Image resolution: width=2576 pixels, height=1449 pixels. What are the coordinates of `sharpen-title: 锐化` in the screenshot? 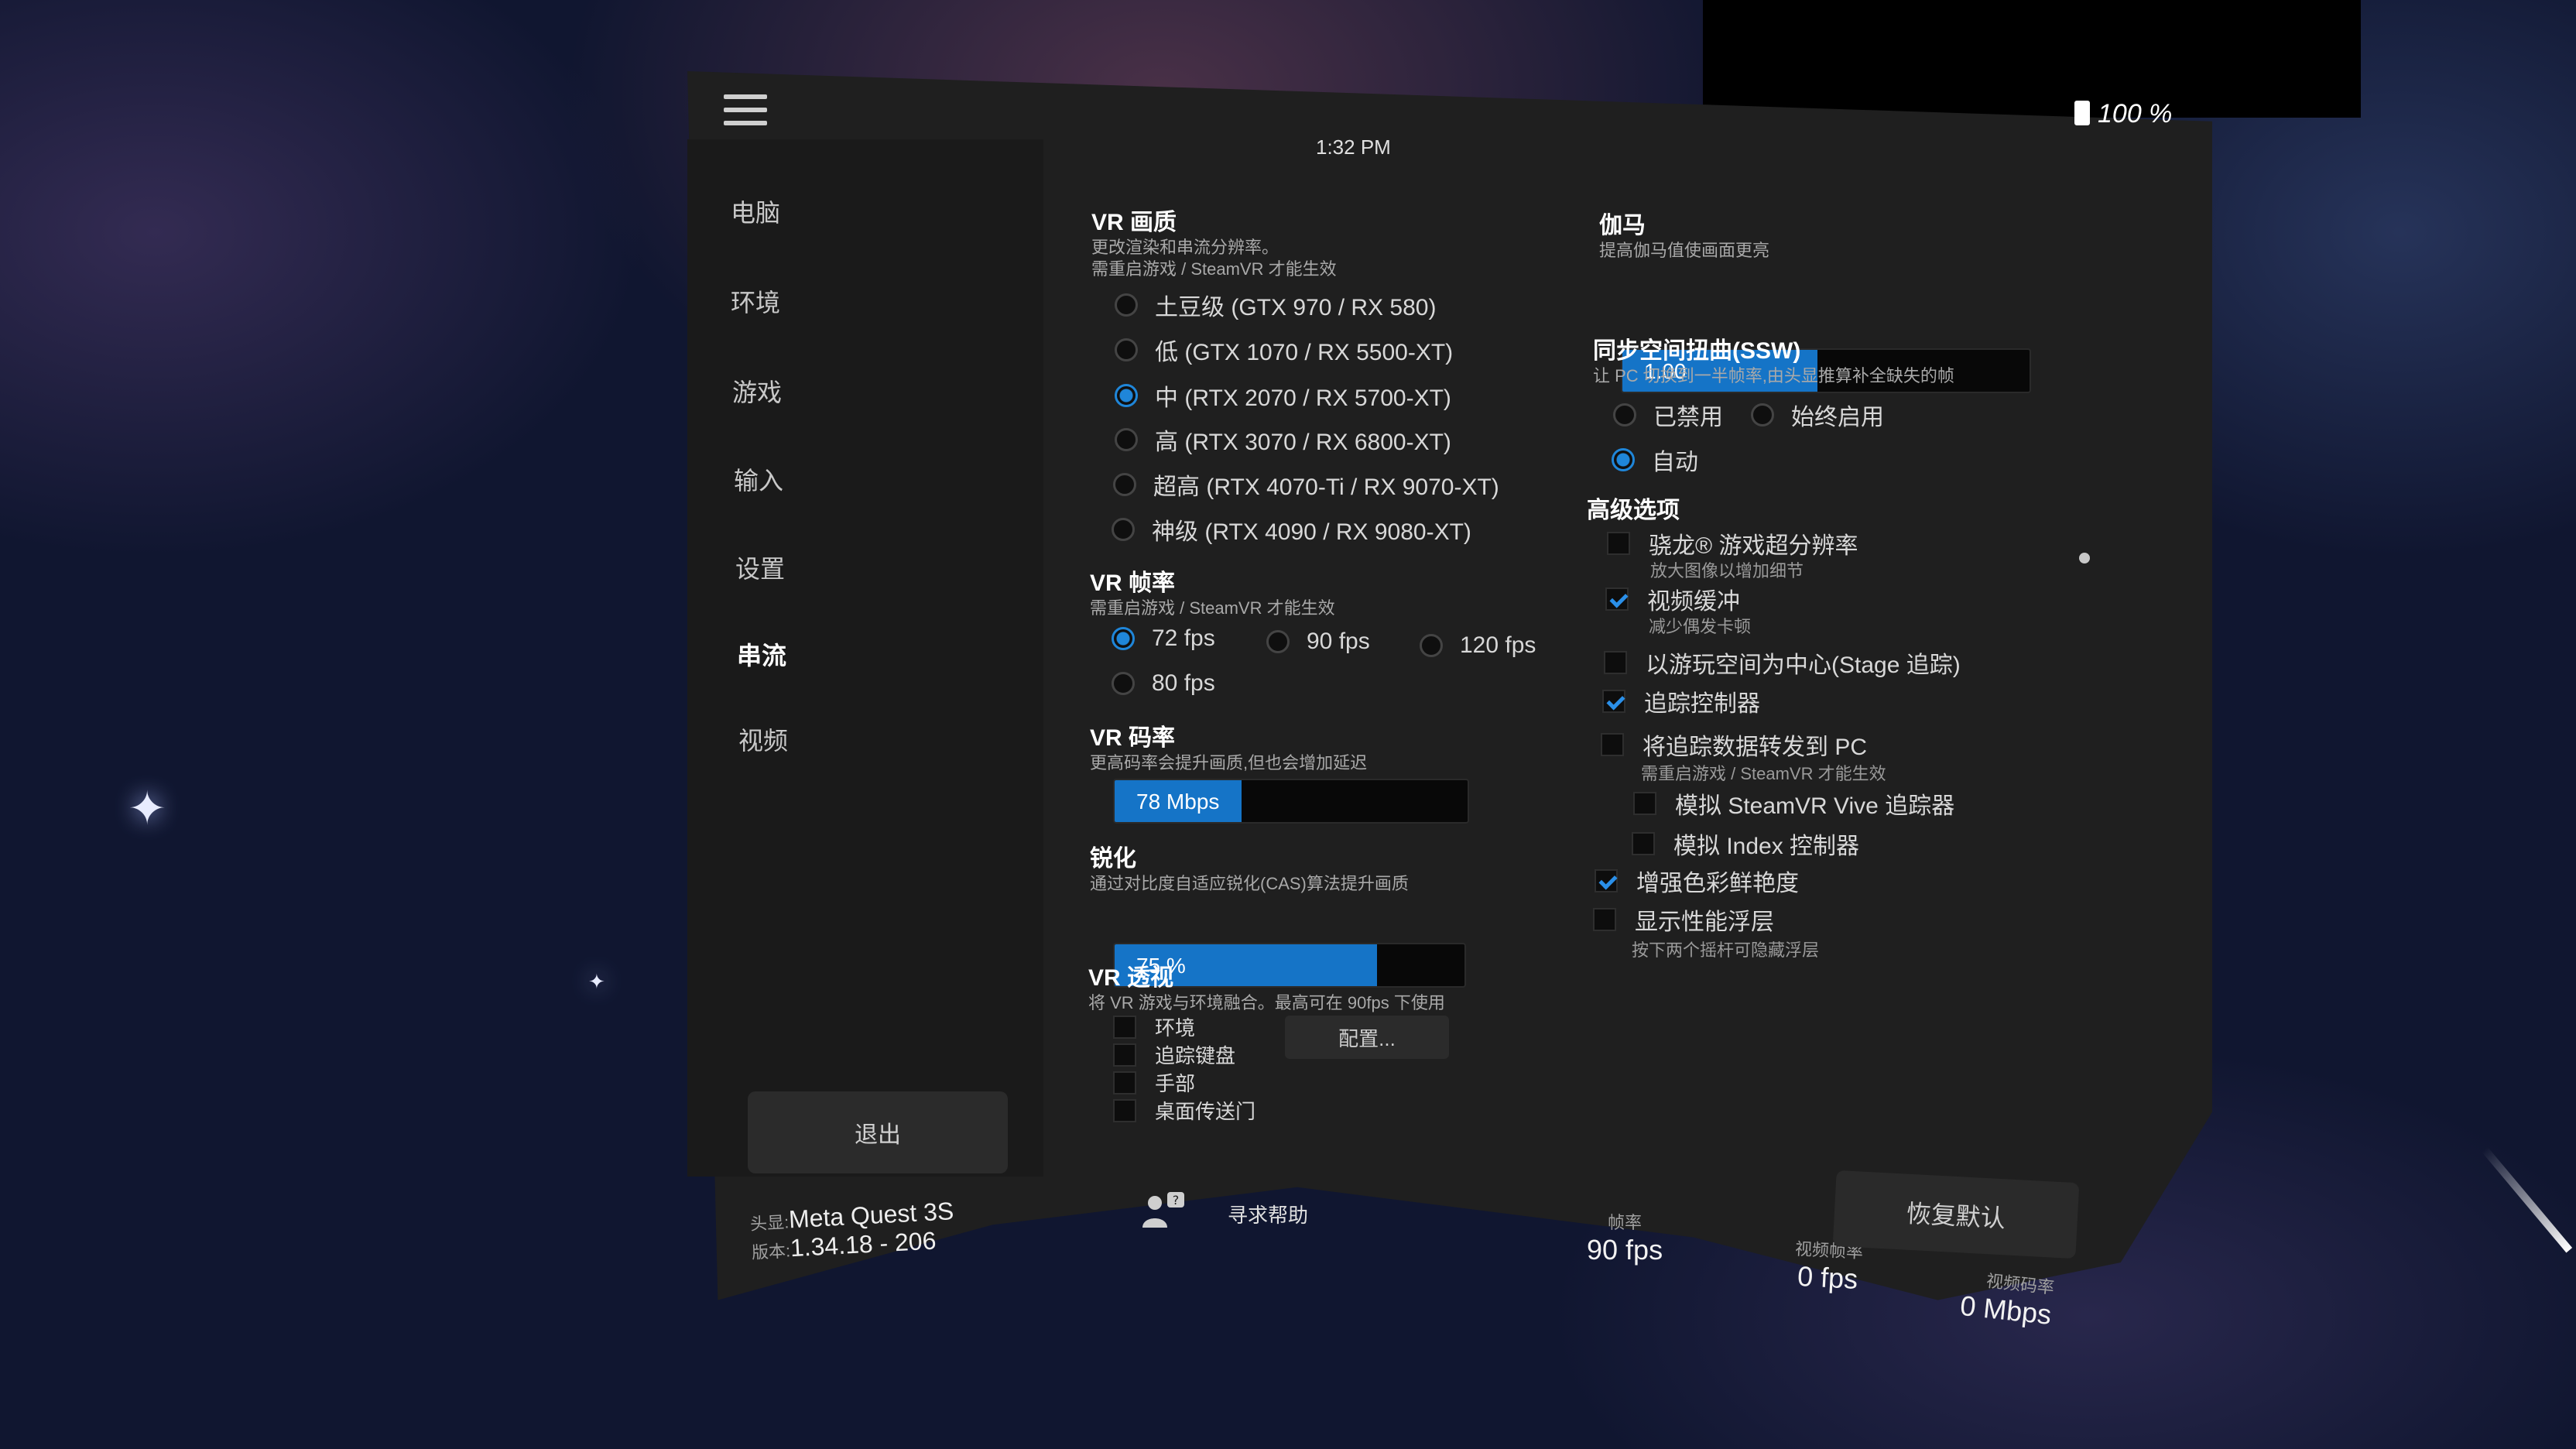 It's located at (1113, 859).